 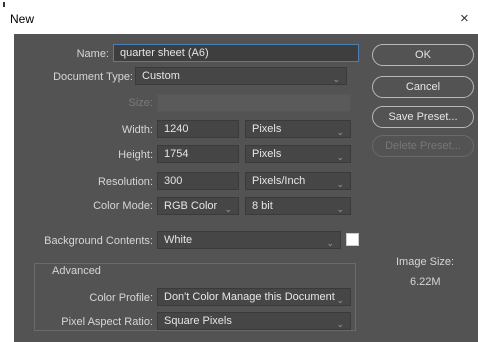 What do you see at coordinates (140, 103) in the screenshot?
I see `size-label: Size:` at bounding box center [140, 103].